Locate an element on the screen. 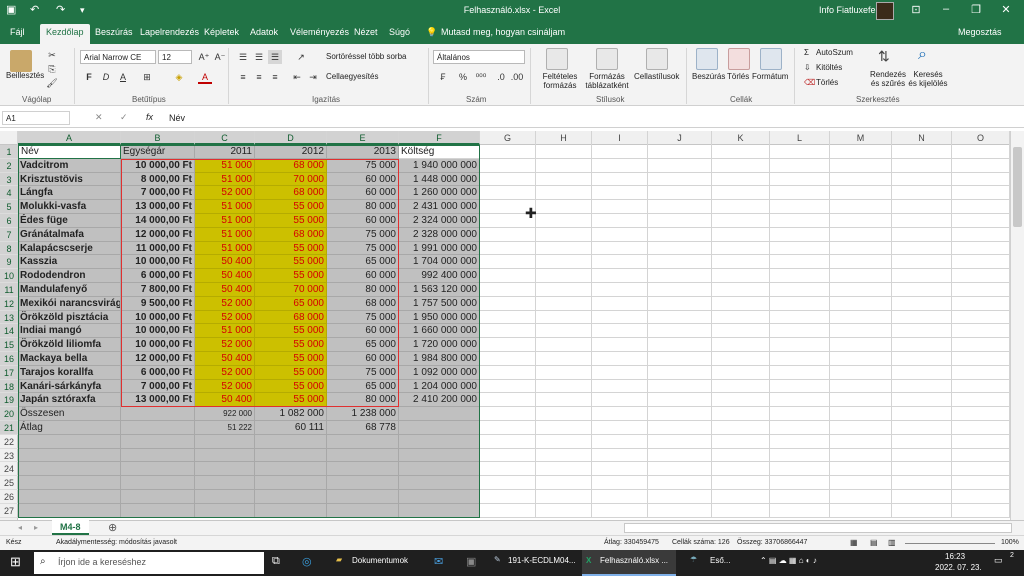  value-cell-2013: 60 000 is located at coordinates (363, 276).